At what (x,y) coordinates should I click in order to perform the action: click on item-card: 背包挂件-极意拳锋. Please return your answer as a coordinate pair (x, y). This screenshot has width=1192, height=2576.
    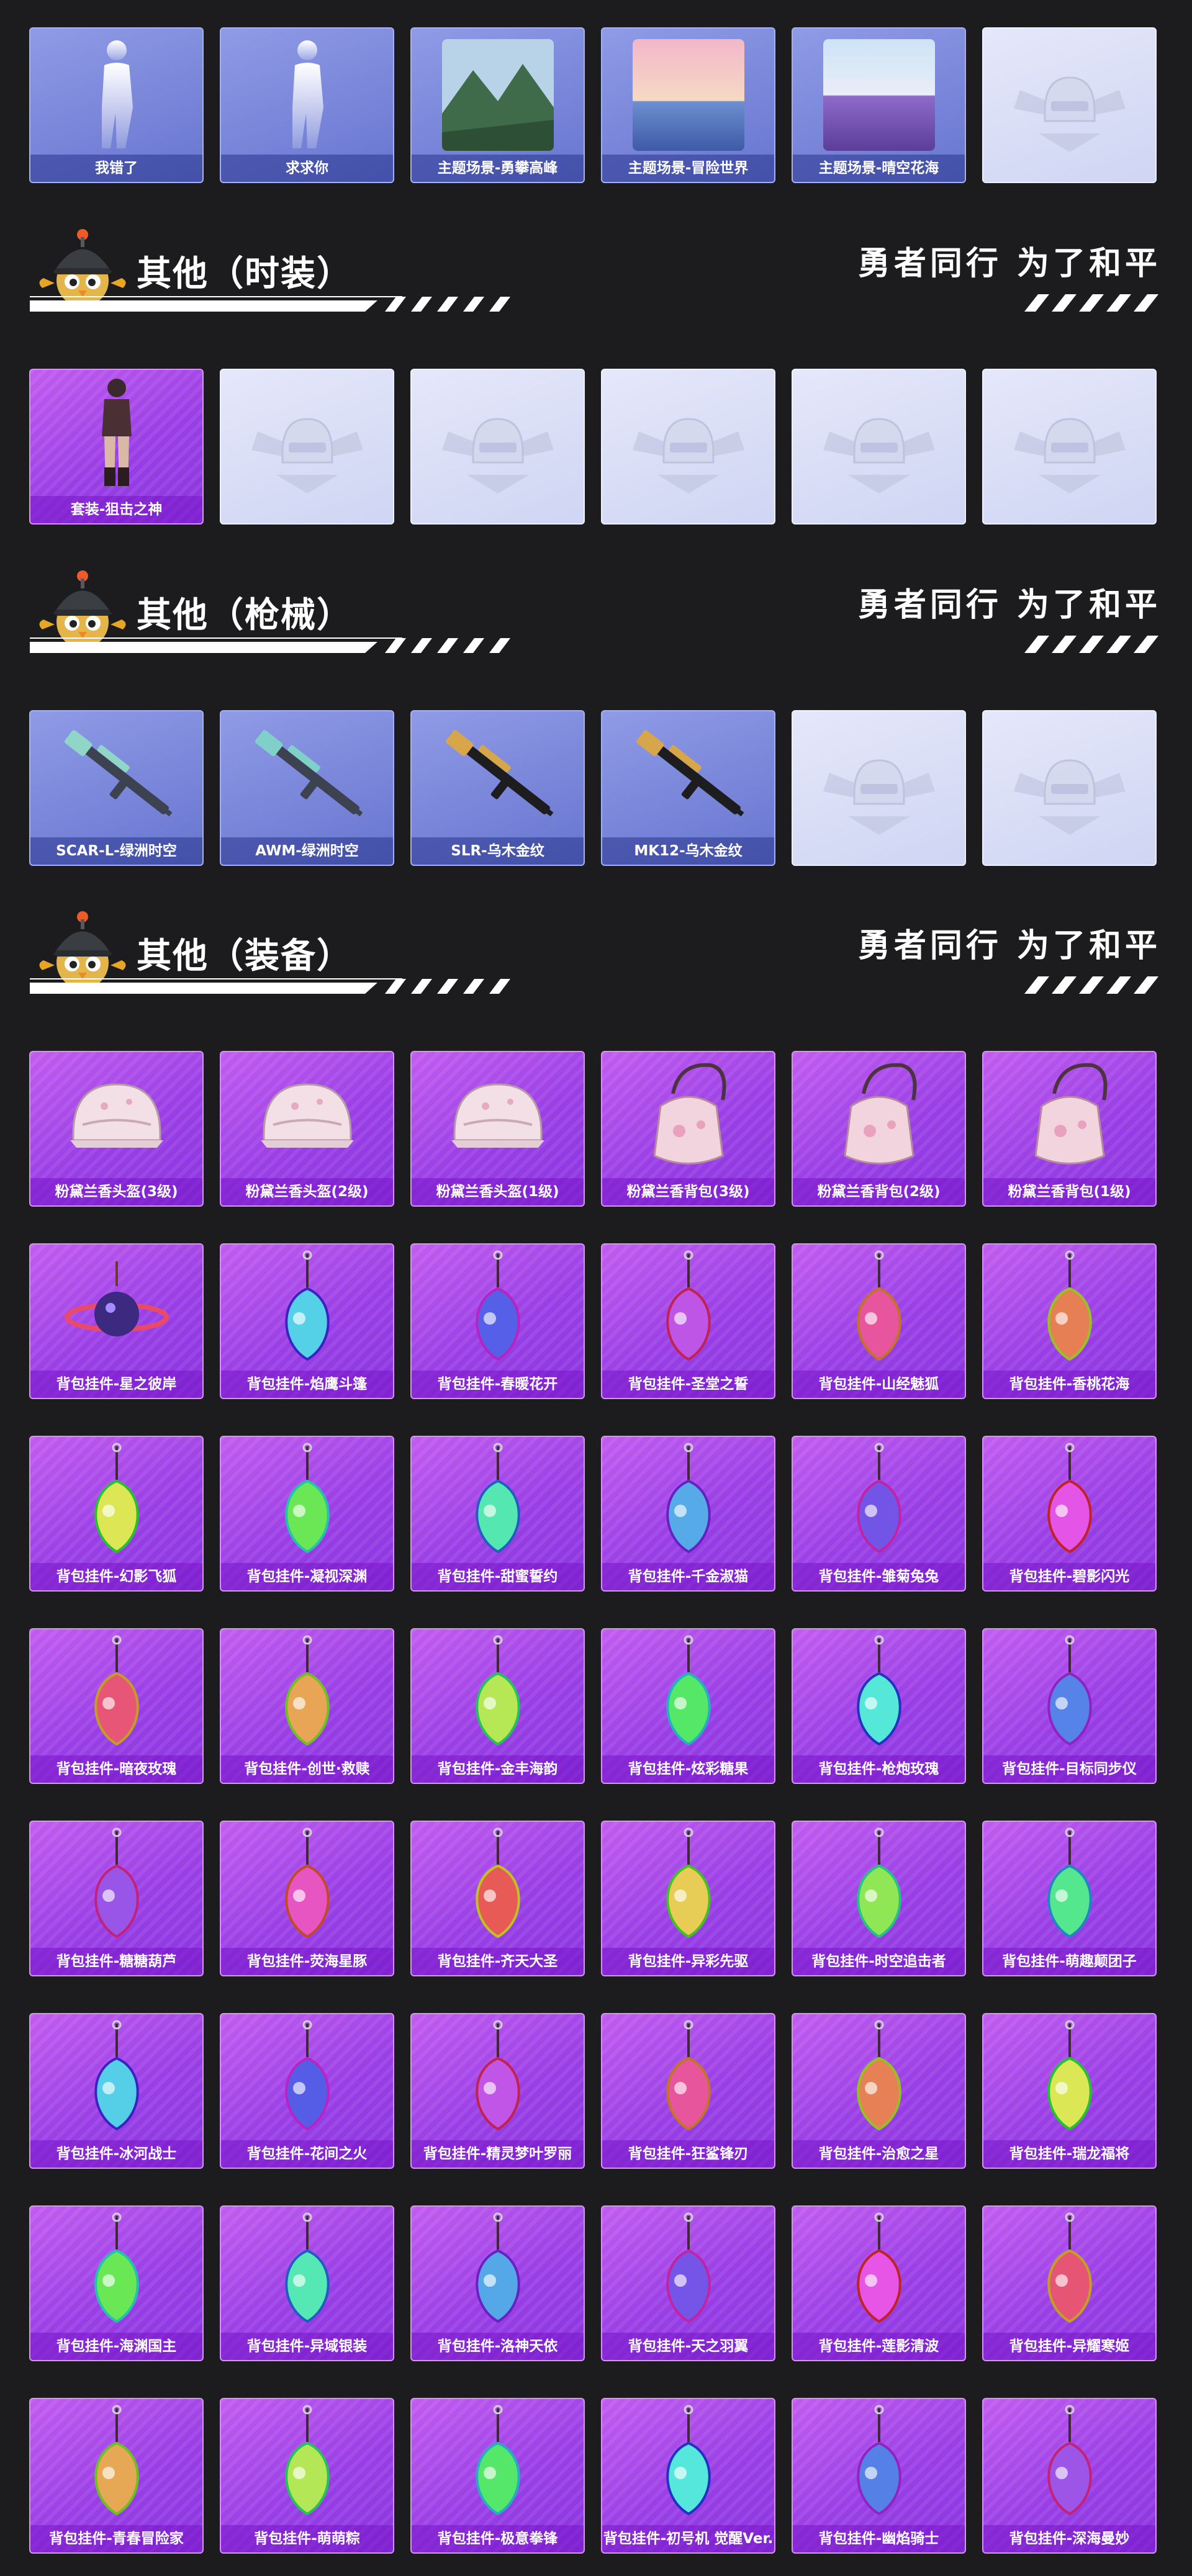
    Looking at the image, I should click on (497, 2476).